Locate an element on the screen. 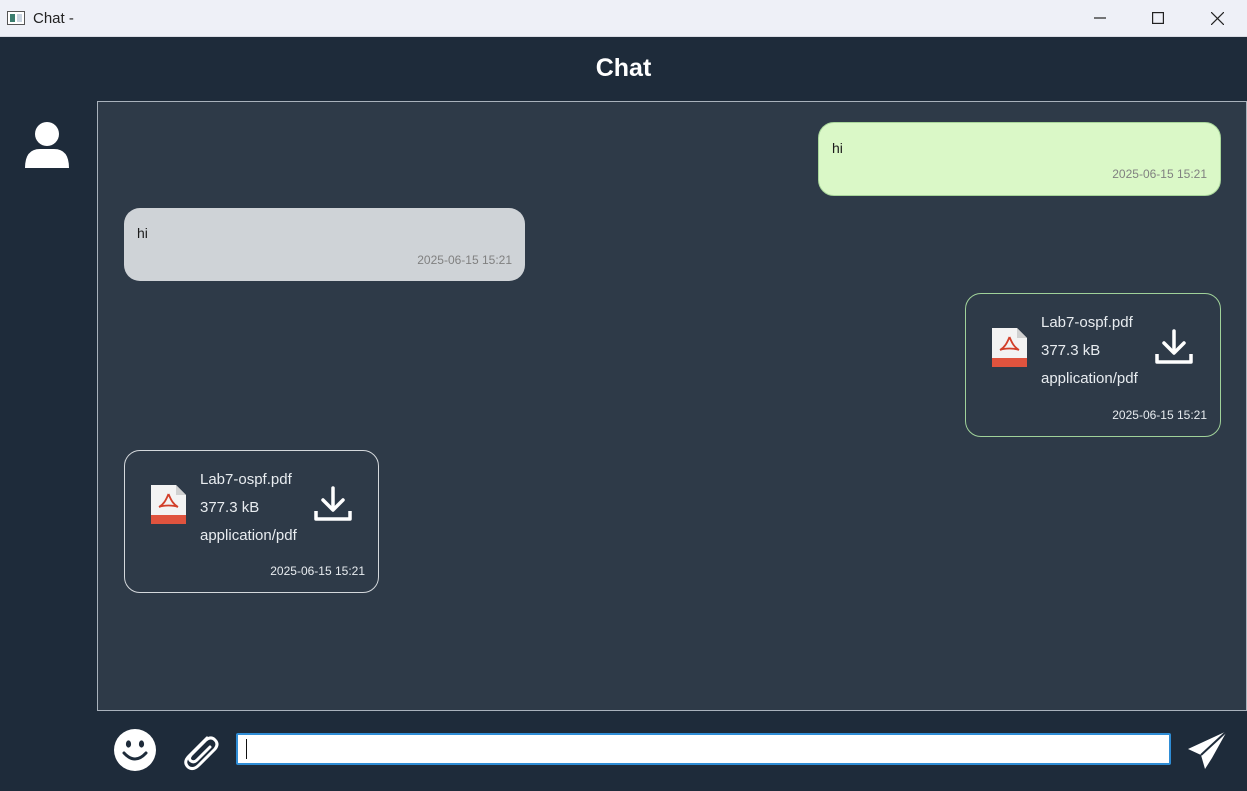 The image size is (1247, 791). send-icon is located at coordinates (1208, 750).